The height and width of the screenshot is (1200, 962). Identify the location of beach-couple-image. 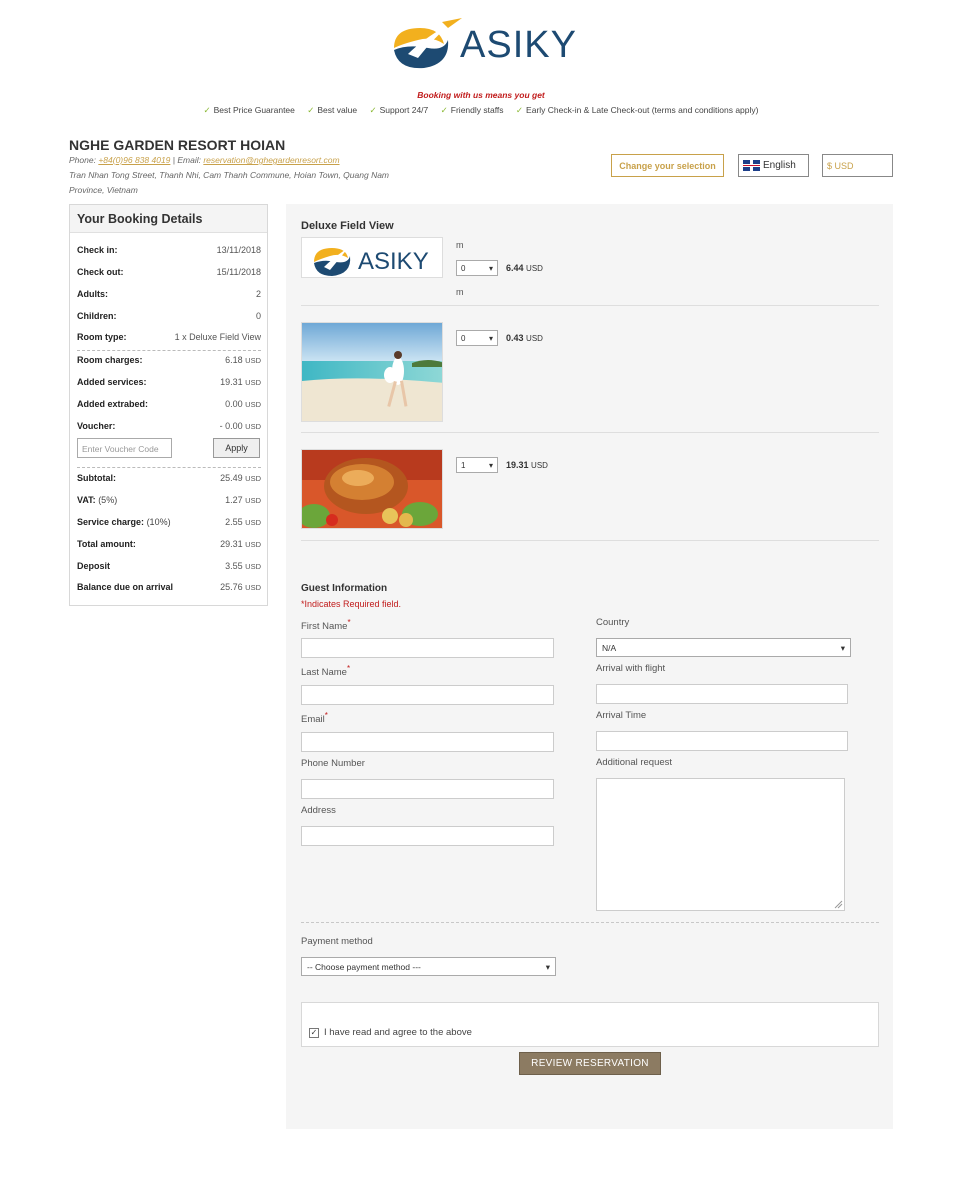
(372, 372).